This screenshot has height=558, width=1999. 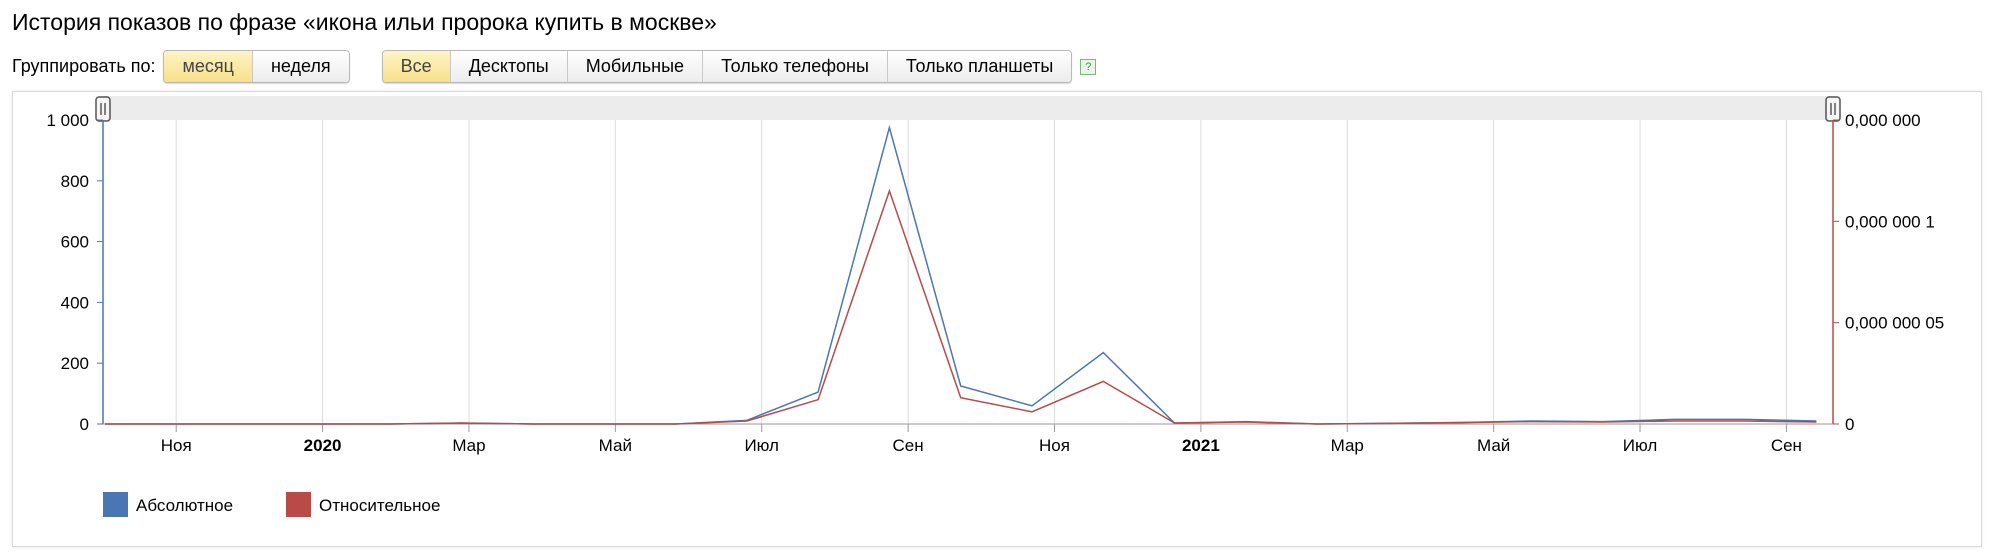 I want to click on help-icon: ?, so click(x=1088, y=66).